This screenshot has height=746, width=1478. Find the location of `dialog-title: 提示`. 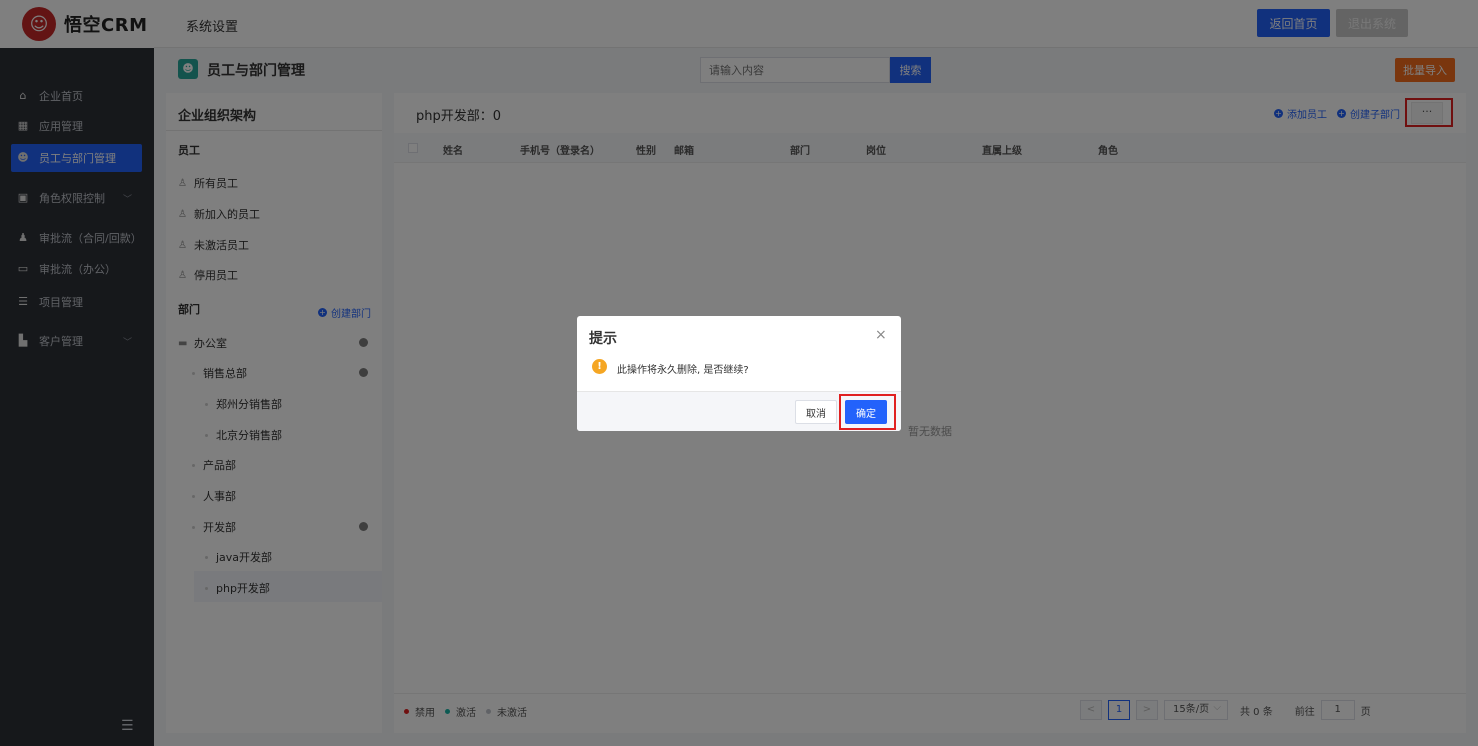

dialog-title: 提示 is located at coordinates (603, 339).